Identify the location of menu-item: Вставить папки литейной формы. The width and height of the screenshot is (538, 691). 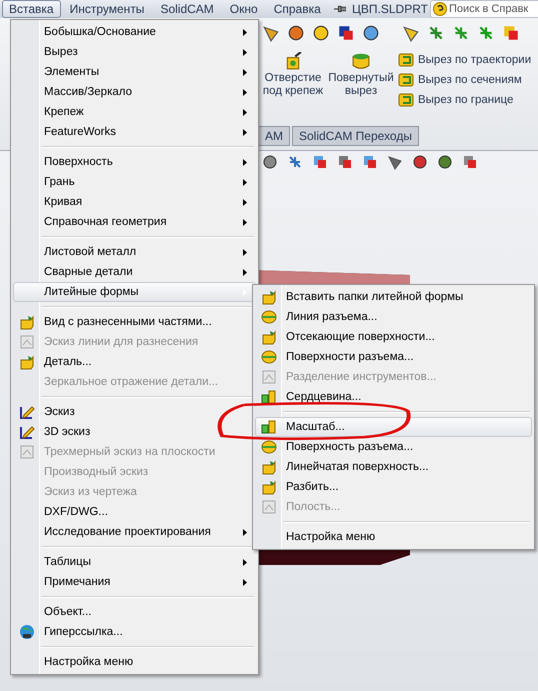
(393, 297).